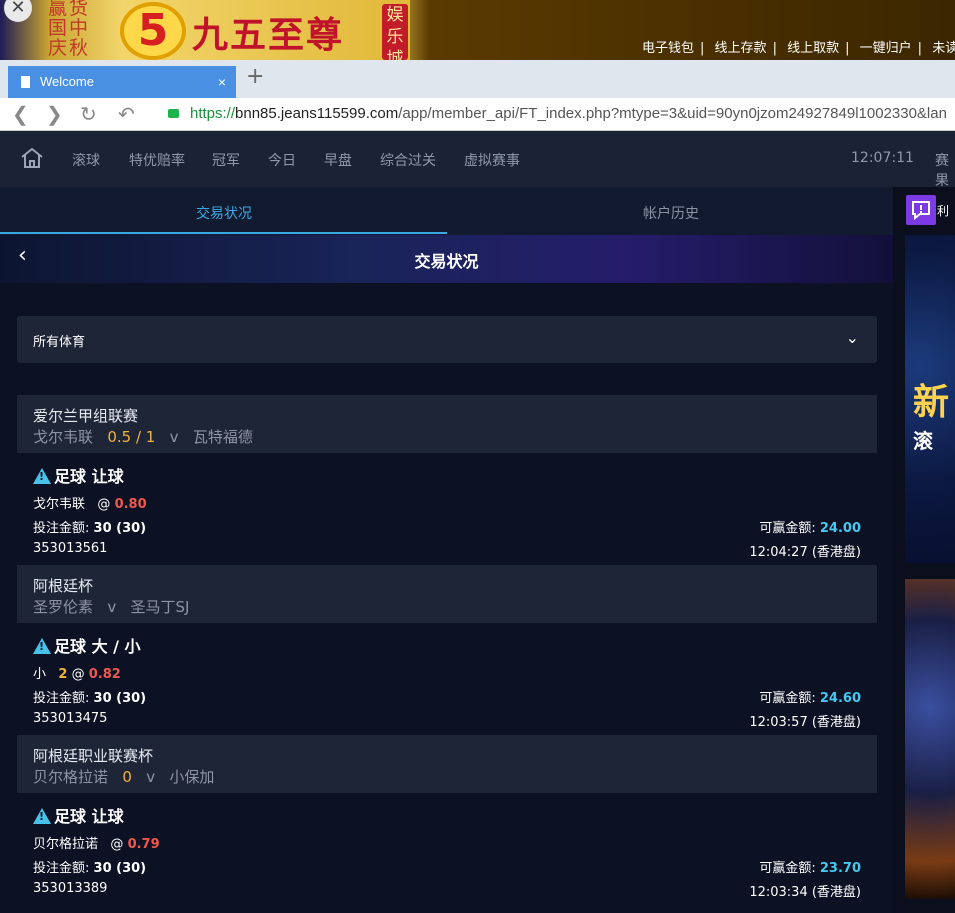 The width and height of the screenshot is (955, 913). What do you see at coordinates (805, 722) in the screenshot?
I see `bet-time: 12:03:57 (香港盘)` at bounding box center [805, 722].